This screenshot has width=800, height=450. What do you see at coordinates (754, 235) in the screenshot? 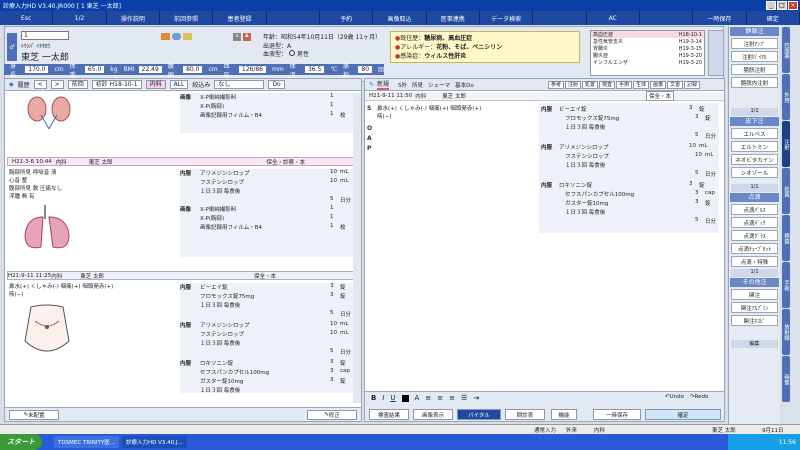
I see `palette-item: 点滴ｸﾞﾗｽ` at bounding box center [754, 235].